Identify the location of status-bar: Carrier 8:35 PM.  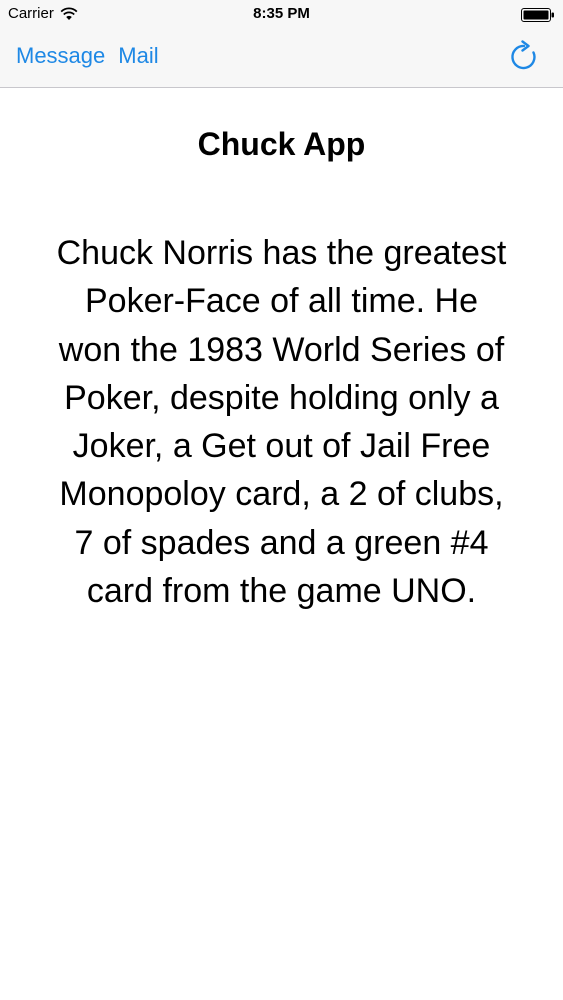
(281, 15).